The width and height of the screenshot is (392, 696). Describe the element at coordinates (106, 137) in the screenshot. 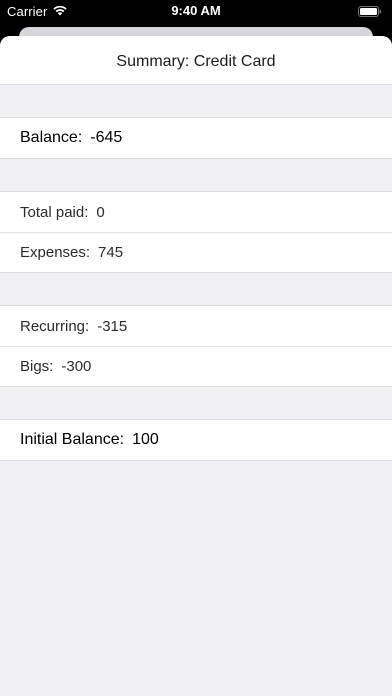

I see `balance-value: -645` at that location.